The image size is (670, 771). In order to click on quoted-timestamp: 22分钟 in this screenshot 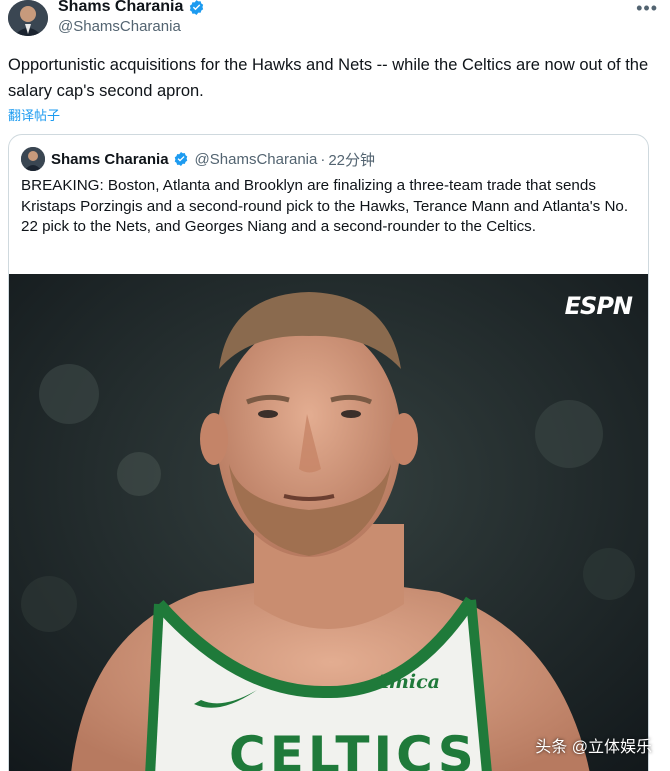, I will do `click(352, 160)`.